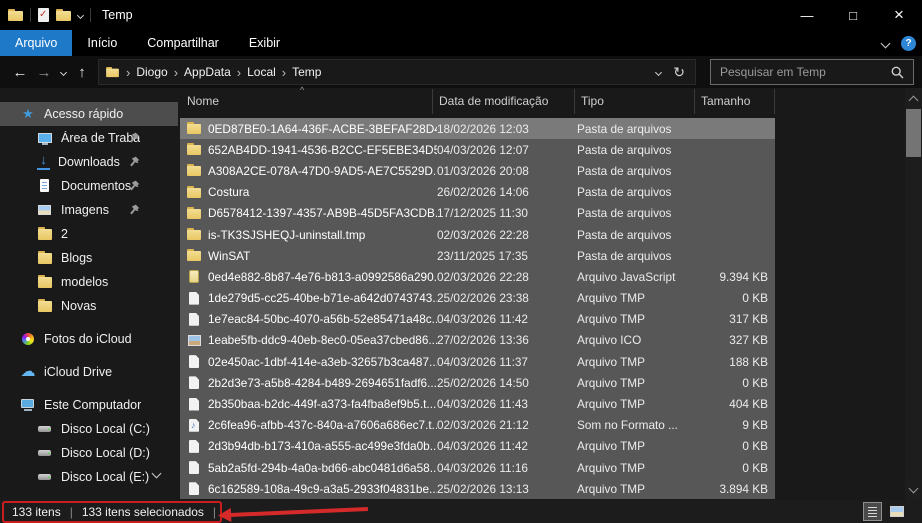 This screenshot has width=922, height=523. Describe the element at coordinates (477, 192) in the screenshot. I see `file-row: Costura 26/02/2026 14:06 Pasta de arquivos` at that location.